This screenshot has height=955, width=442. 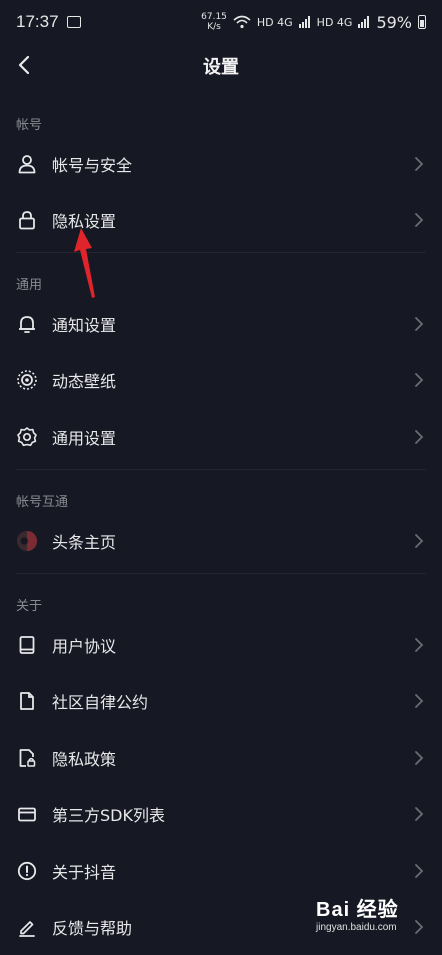 I want to click on card-icon, so click(x=27, y=814).